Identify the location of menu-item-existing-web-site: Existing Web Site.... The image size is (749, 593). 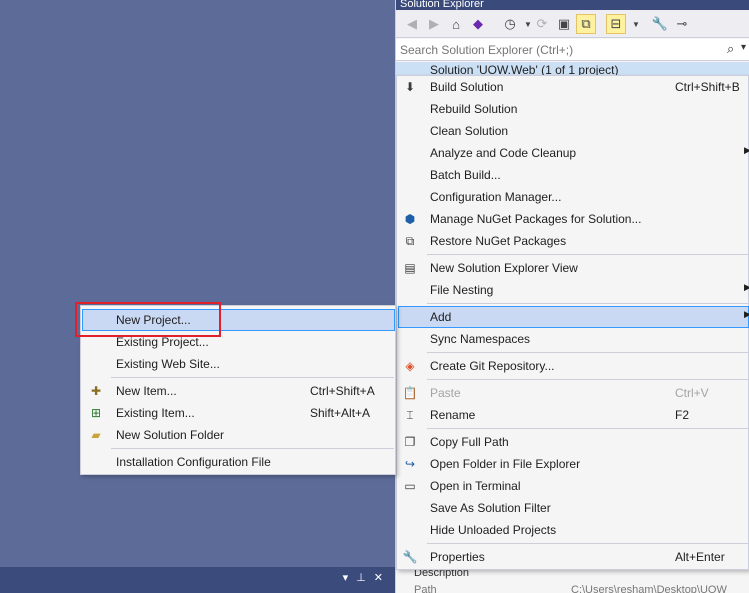
(238, 364).